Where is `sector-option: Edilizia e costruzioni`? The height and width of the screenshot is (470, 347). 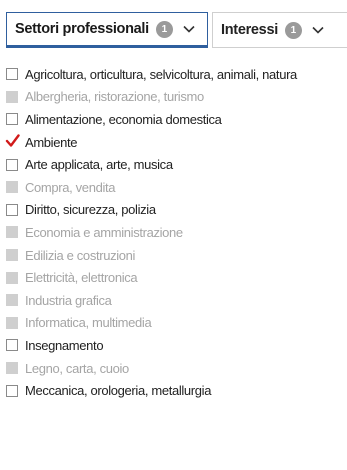
sector-option: Edilizia e costruzioni is located at coordinates (176, 255).